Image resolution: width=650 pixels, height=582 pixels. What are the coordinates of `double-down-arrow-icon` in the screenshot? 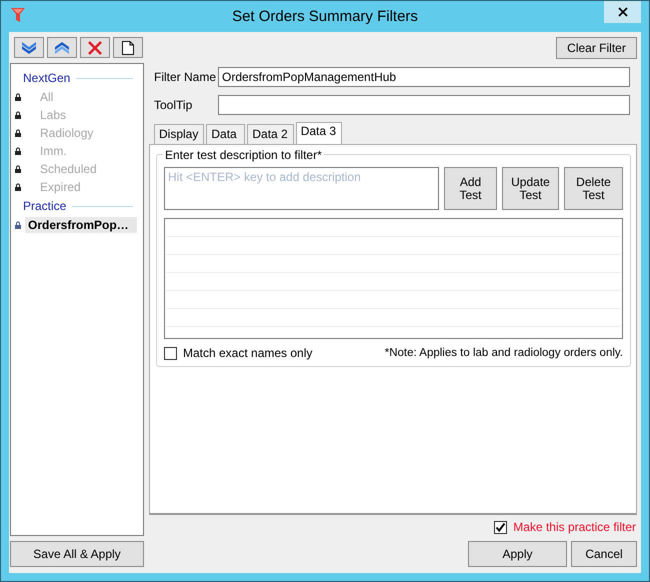 It's located at (29, 47).